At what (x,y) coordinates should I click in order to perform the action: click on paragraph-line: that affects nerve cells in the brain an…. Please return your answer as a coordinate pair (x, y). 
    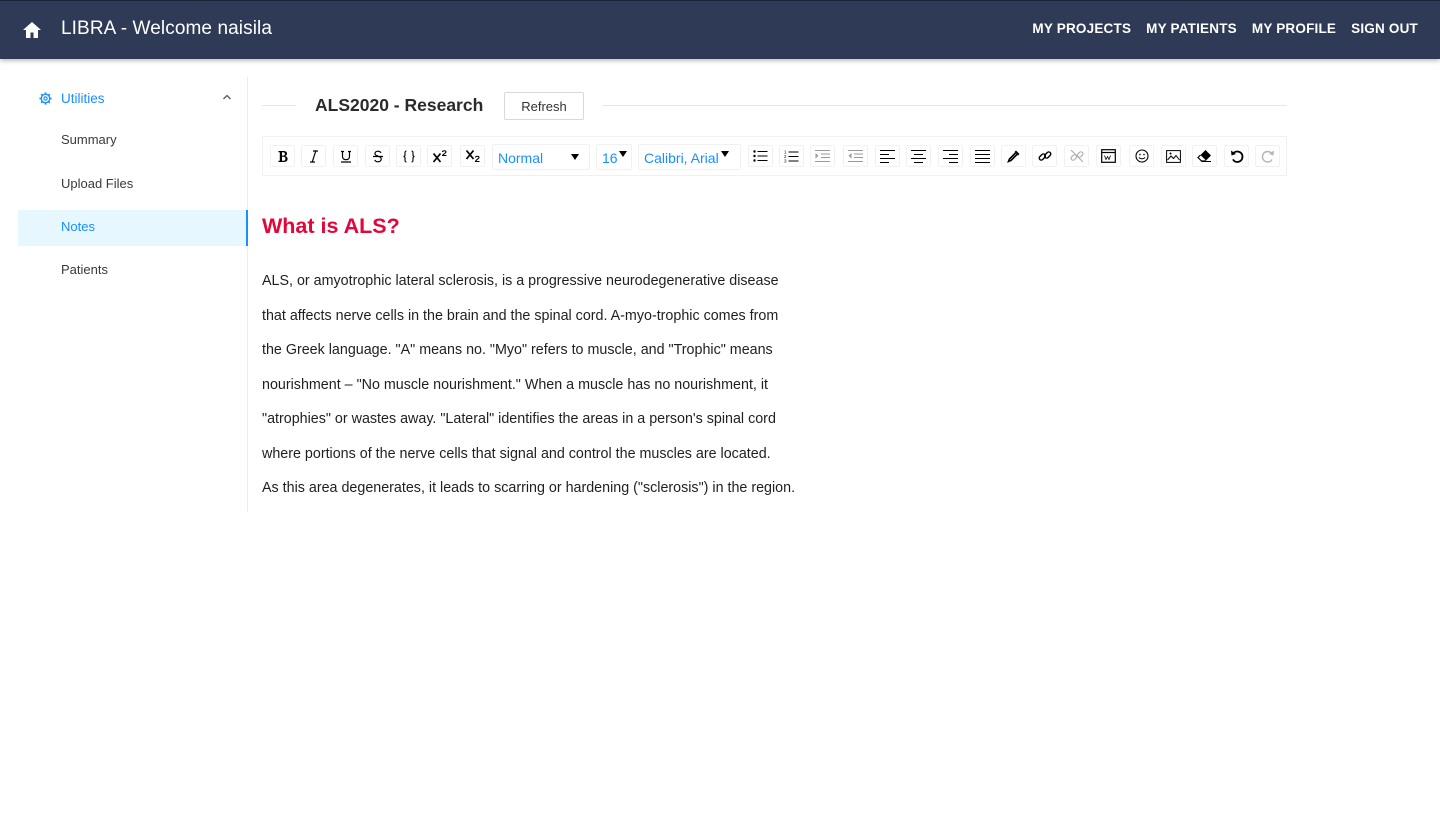
    Looking at the image, I should click on (520, 315).